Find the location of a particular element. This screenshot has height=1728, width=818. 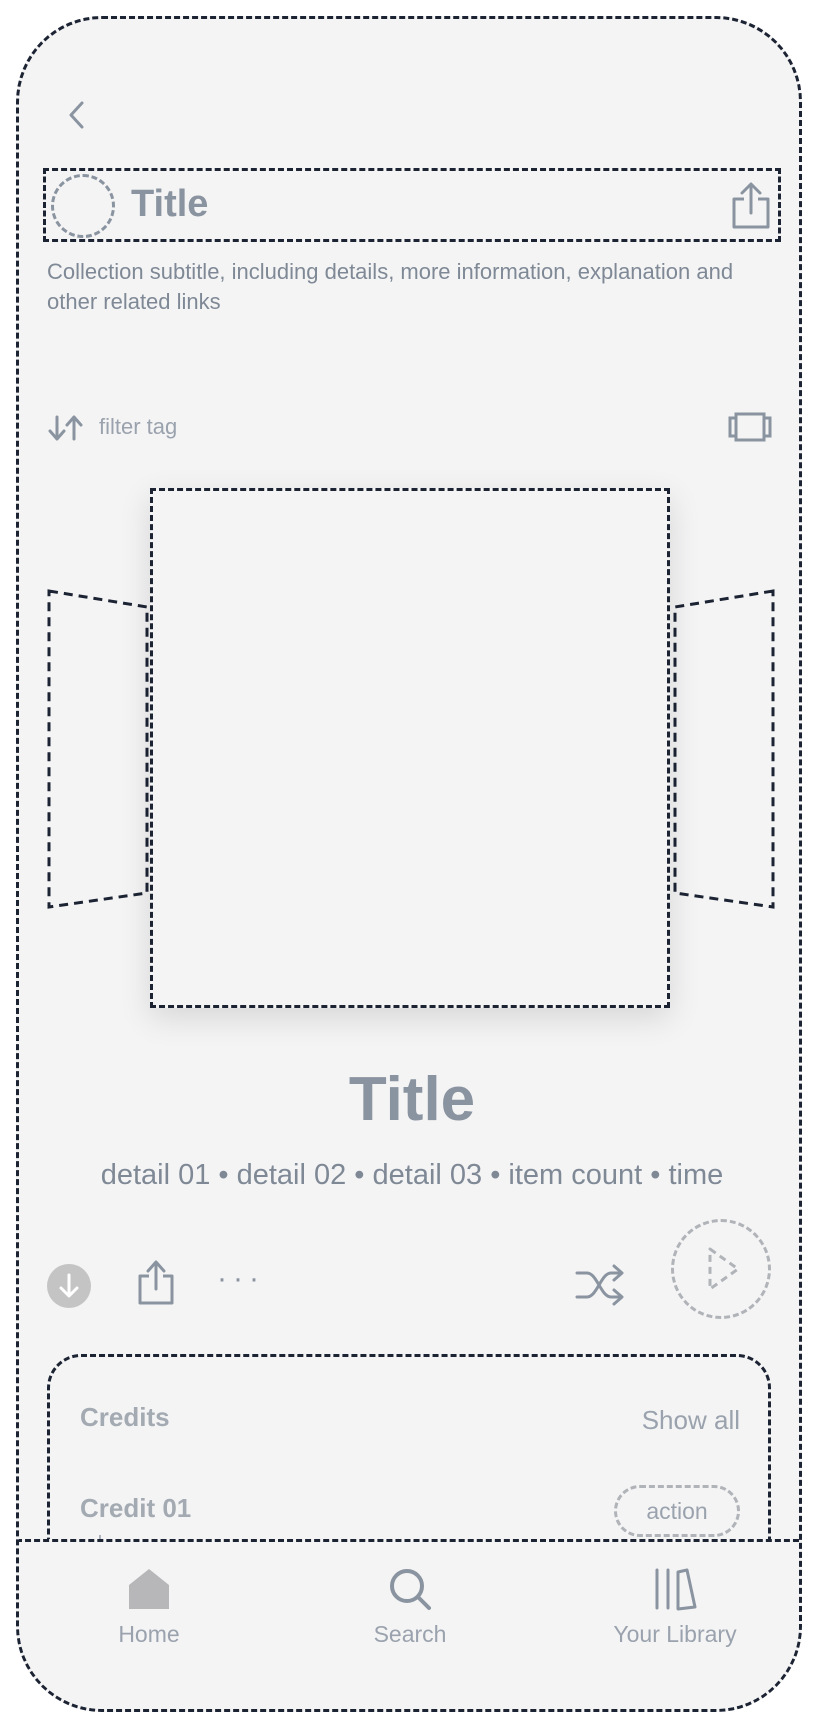

download-icon is located at coordinates (69, 1285).